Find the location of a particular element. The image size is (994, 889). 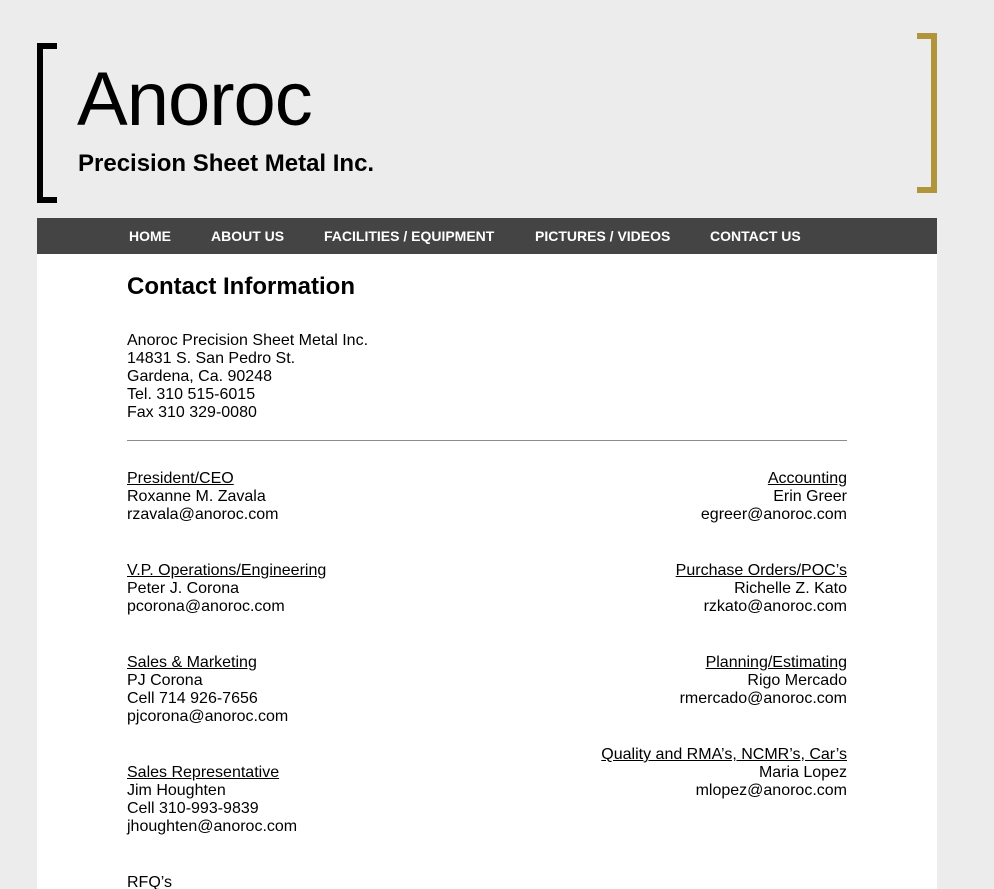

address-tel: Tel. 310 515-6015 is located at coordinates (191, 394).